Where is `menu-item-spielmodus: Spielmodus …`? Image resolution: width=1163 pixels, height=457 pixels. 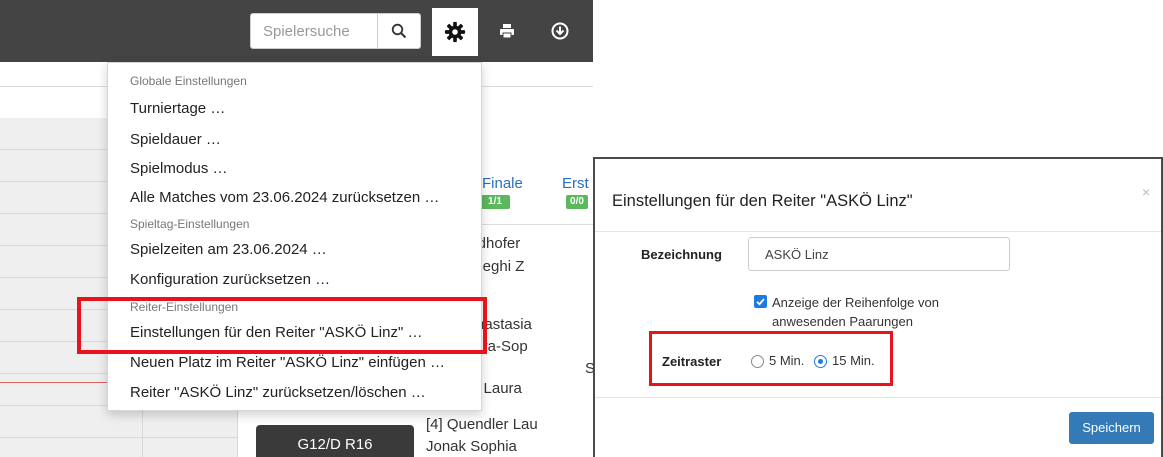 menu-item-spielmodus: Spielmodus … is located at coordinates (179, 168).